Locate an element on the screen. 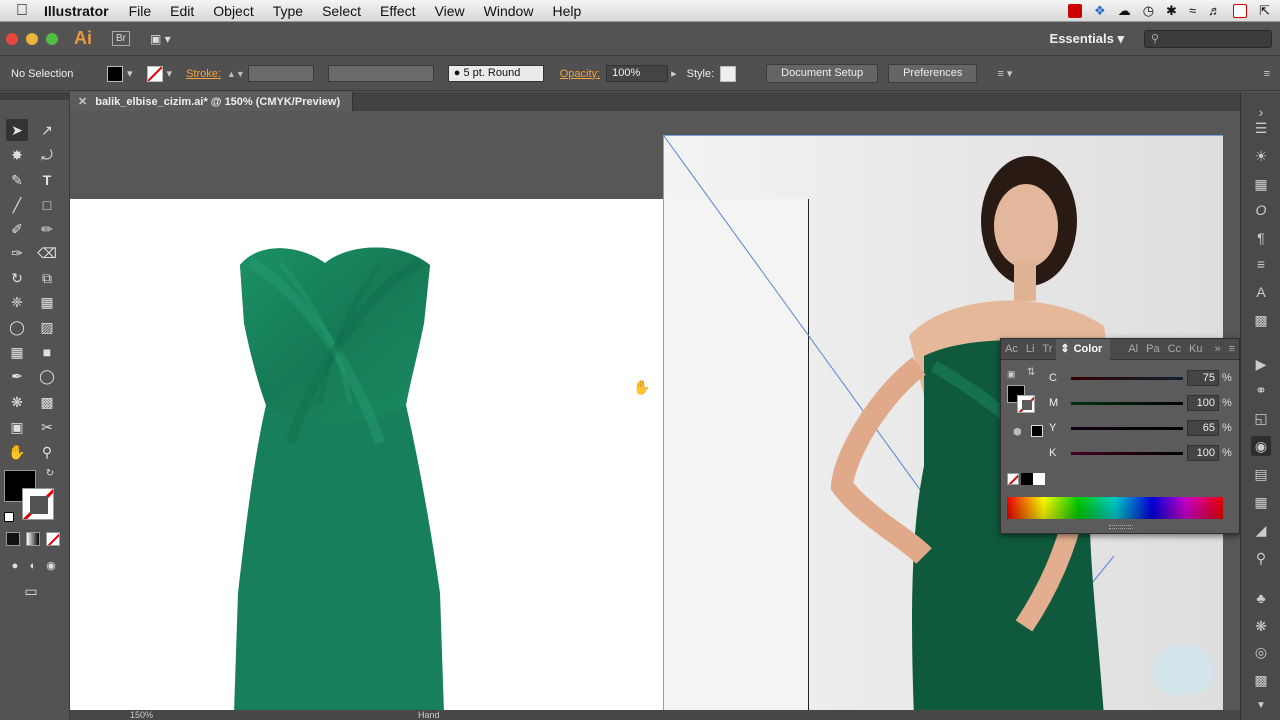  flag-icon is located at coordinates (1240, 10).